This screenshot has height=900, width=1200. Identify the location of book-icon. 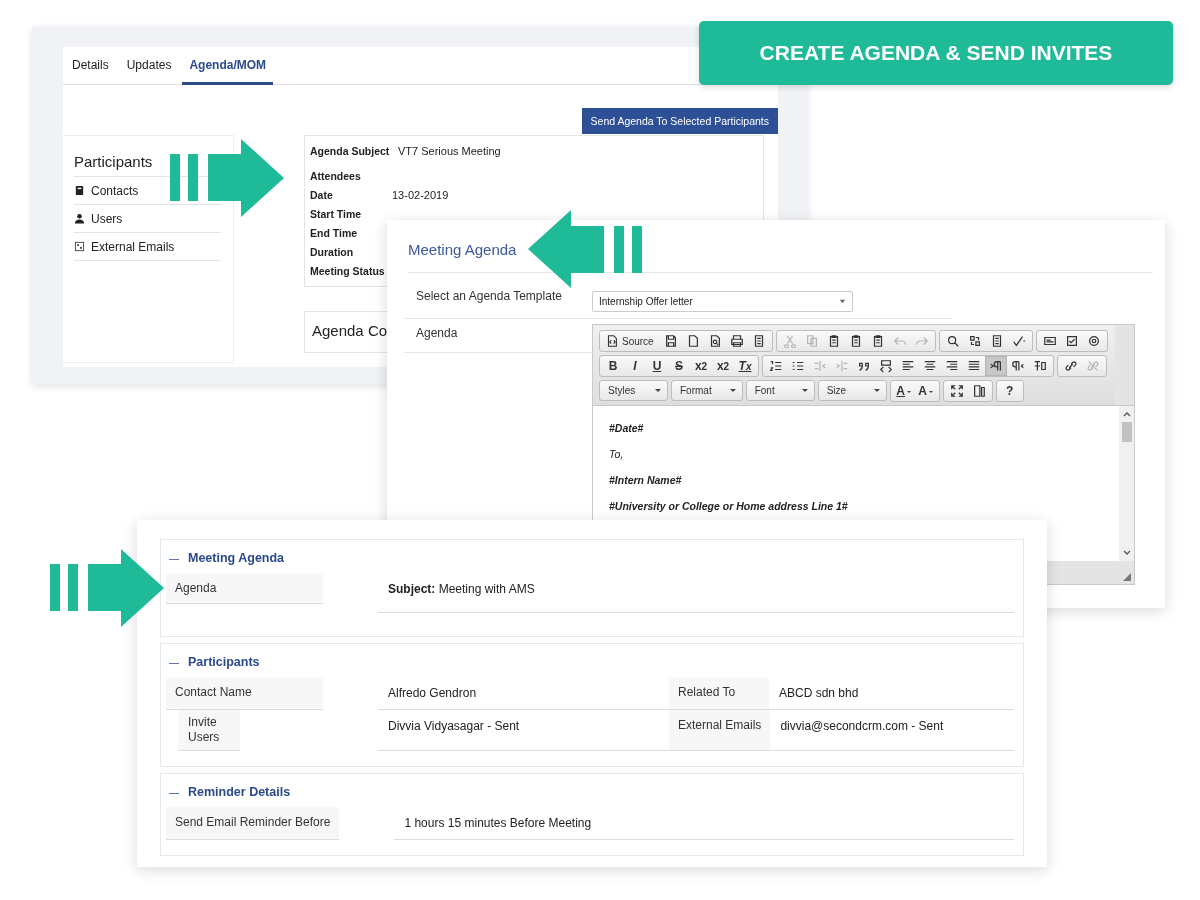
(79, 190).